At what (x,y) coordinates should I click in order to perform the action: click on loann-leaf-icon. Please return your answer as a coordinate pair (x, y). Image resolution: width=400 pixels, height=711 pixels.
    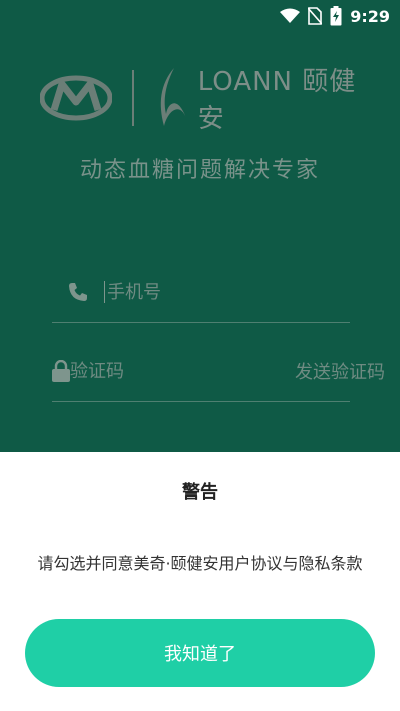
    Looking at the image, I should click on (171, 98).